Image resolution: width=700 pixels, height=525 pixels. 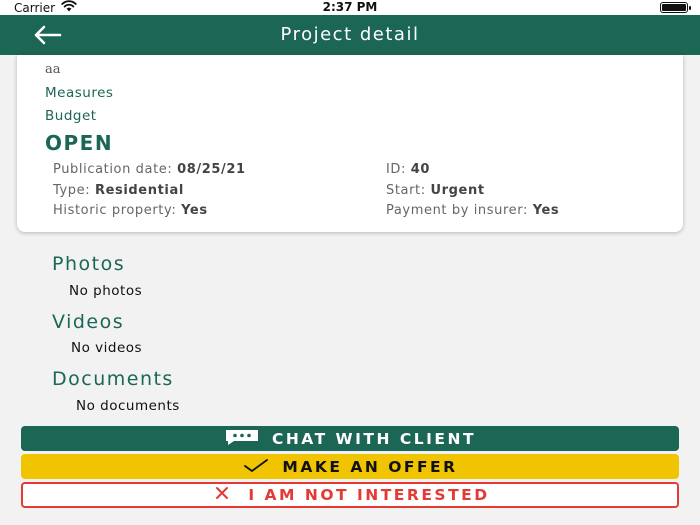 I want to click on historic-property: Historic property: Yes, so click(x=130, y=210).